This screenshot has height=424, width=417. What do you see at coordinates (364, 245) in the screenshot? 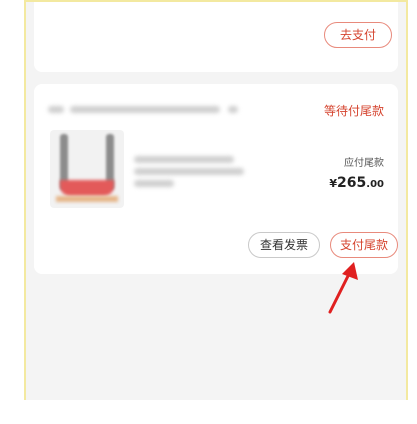
I see `pay-balance-button: 支付尾款` at bounding box center [364, 245].